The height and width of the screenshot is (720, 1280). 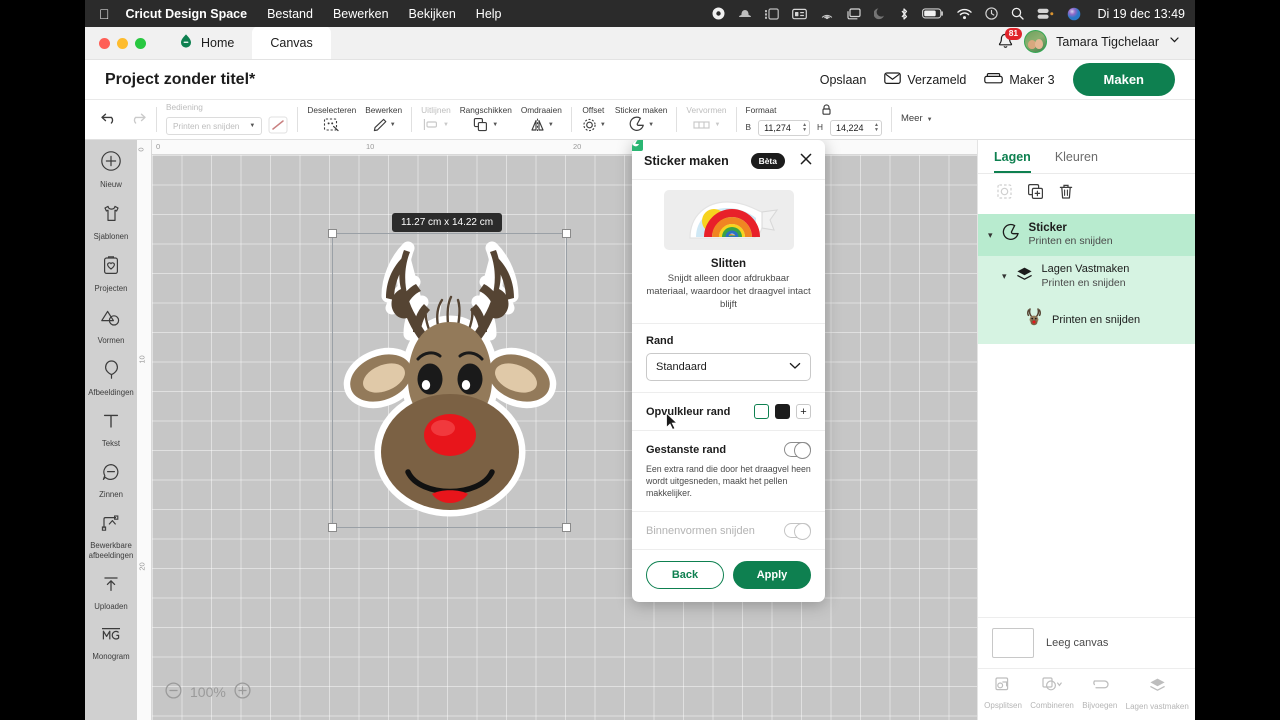 What do you see at coordinates (782, 412) in the screenshot?
I see `swatch-black` at bounding box center [782, 412].